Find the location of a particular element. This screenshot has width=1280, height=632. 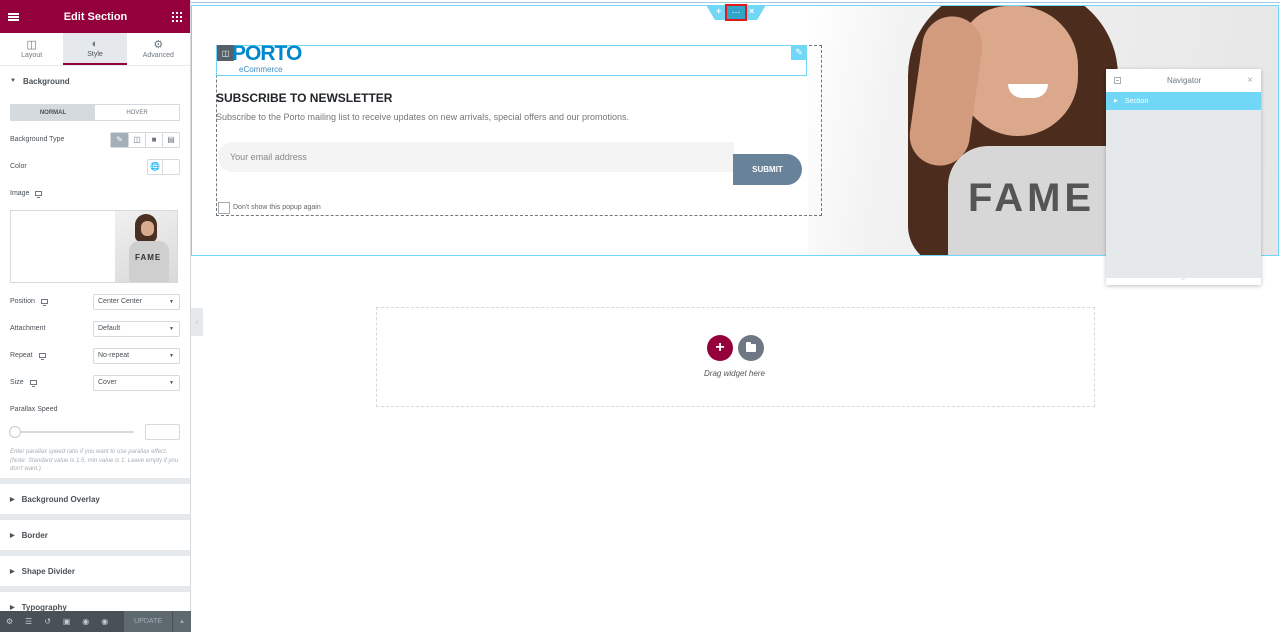

menu-icon is located at coordinates (13, 16).